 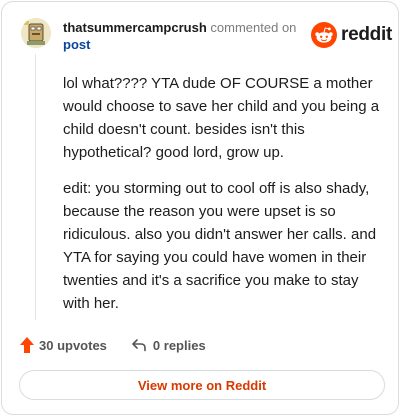 What do you see at coordinates (366, 34) in the screenshot?
I see `reddit-wordmark: reddit` at bounding box center [366, 34].